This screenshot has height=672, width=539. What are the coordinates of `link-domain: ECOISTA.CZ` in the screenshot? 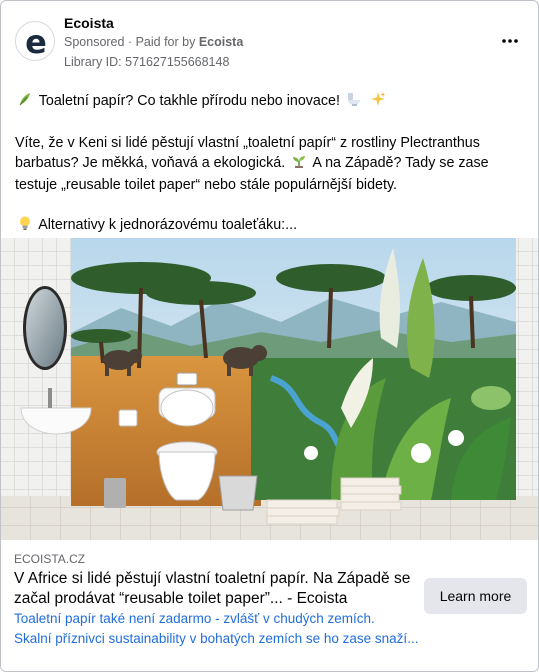 It's located at (50, 559).